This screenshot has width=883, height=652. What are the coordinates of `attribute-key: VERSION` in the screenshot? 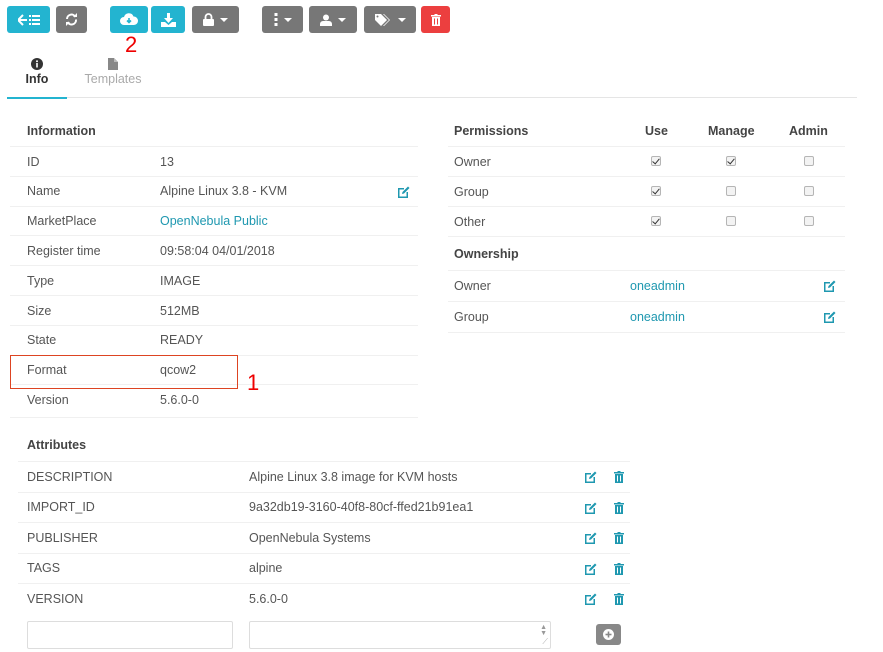 It's located at (55, 598).